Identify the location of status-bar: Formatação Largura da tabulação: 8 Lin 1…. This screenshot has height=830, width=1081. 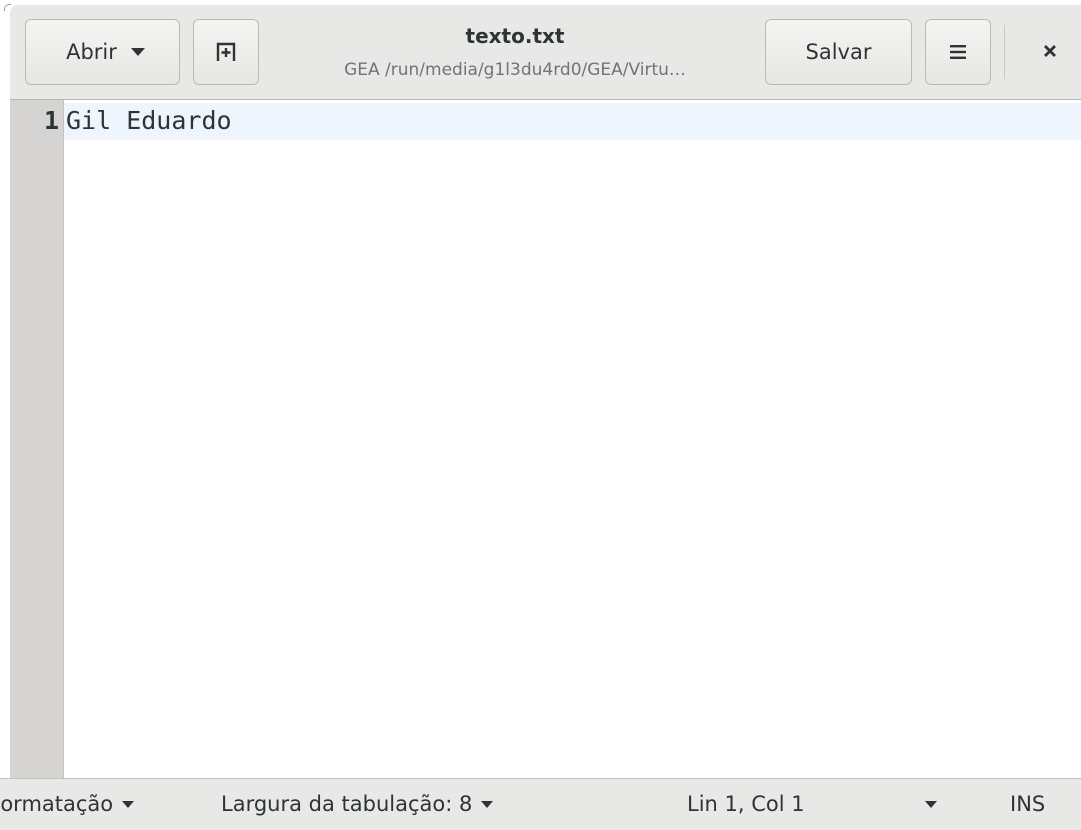
(540, 804).